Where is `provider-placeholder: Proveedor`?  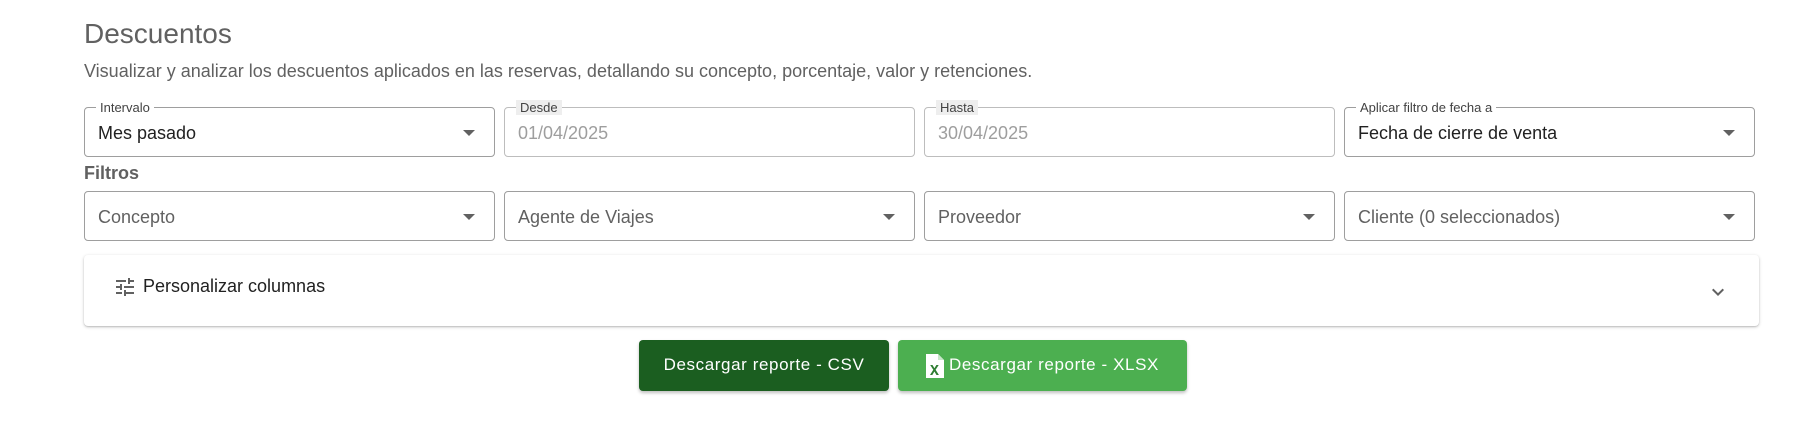 provider-placeholder: Proveedor is located at coordinates (980, 217).